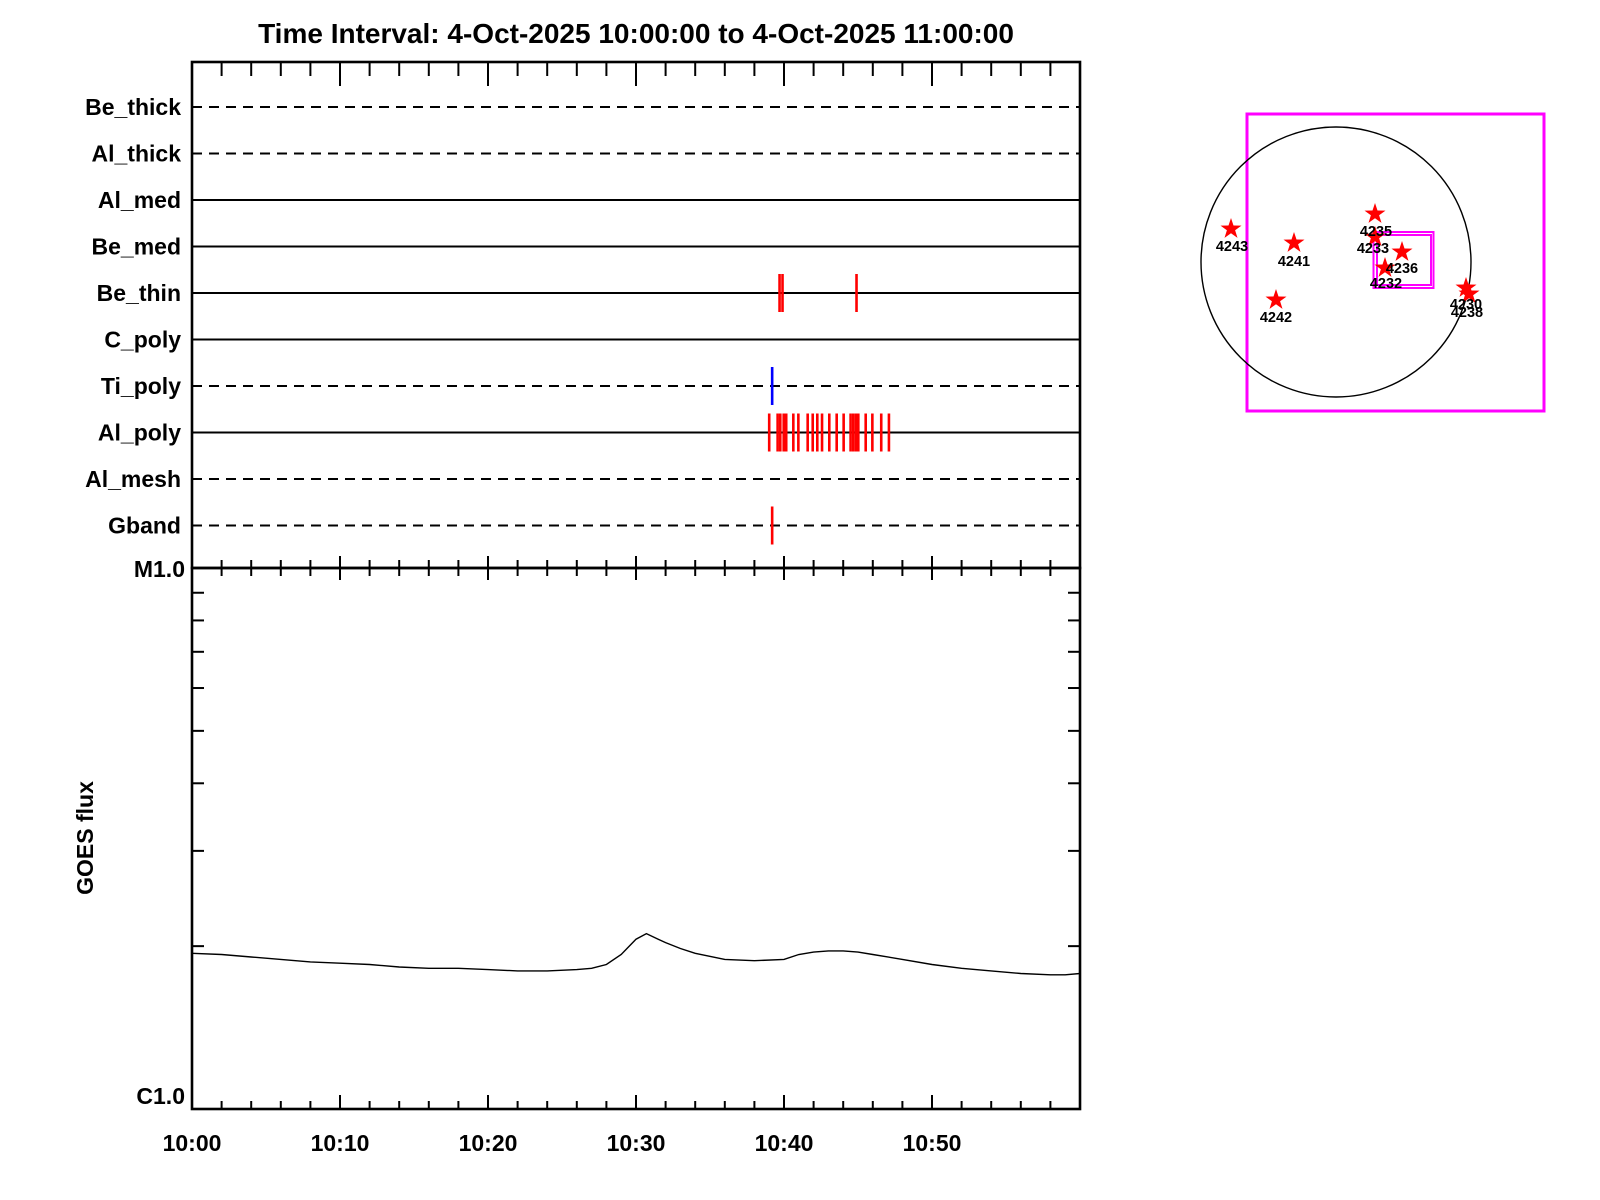 The width and height of the screenshot is (1600, 1200). I want to click on goes-ymin-label: C1.0, so click(160, 1096).